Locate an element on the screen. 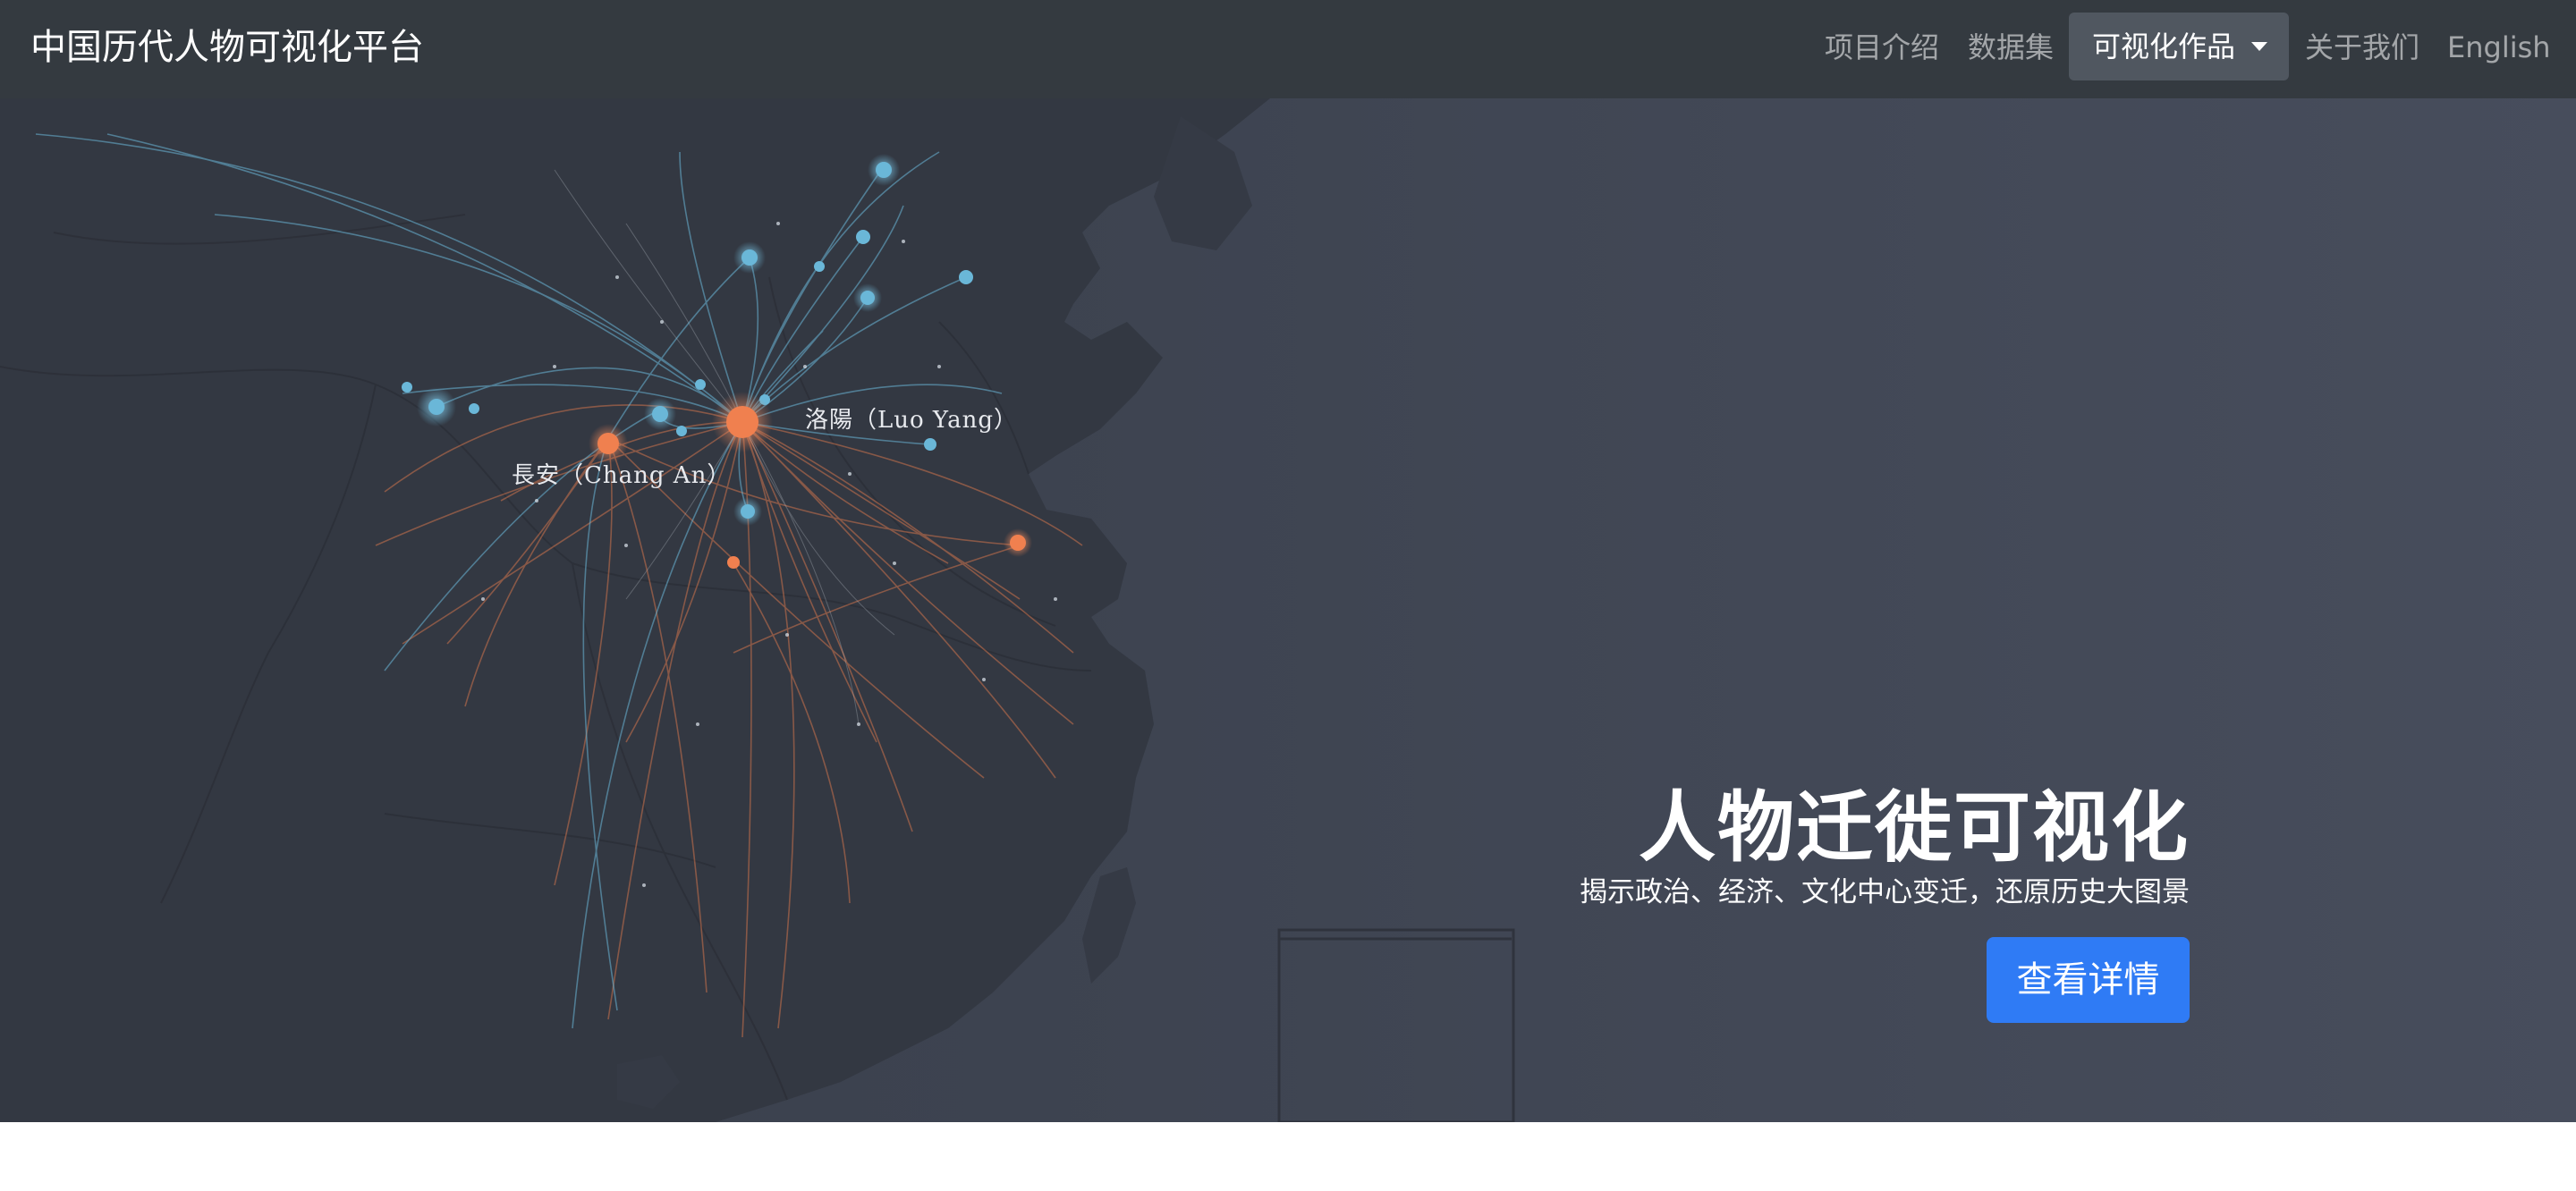  hero-title: 人物迁徙可视化 is located at coordinates (1914, 828).